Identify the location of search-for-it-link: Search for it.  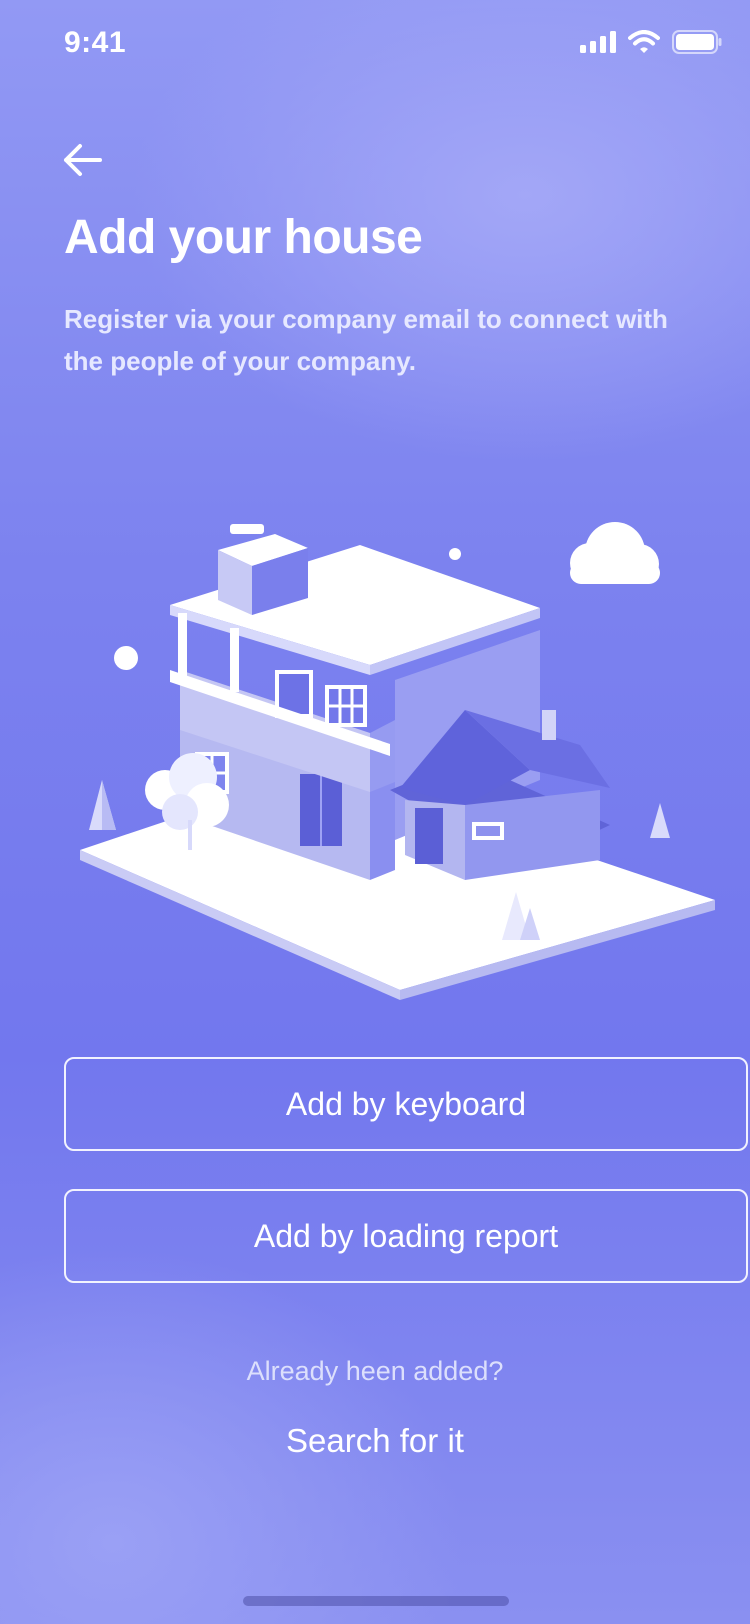
(375, 1441).